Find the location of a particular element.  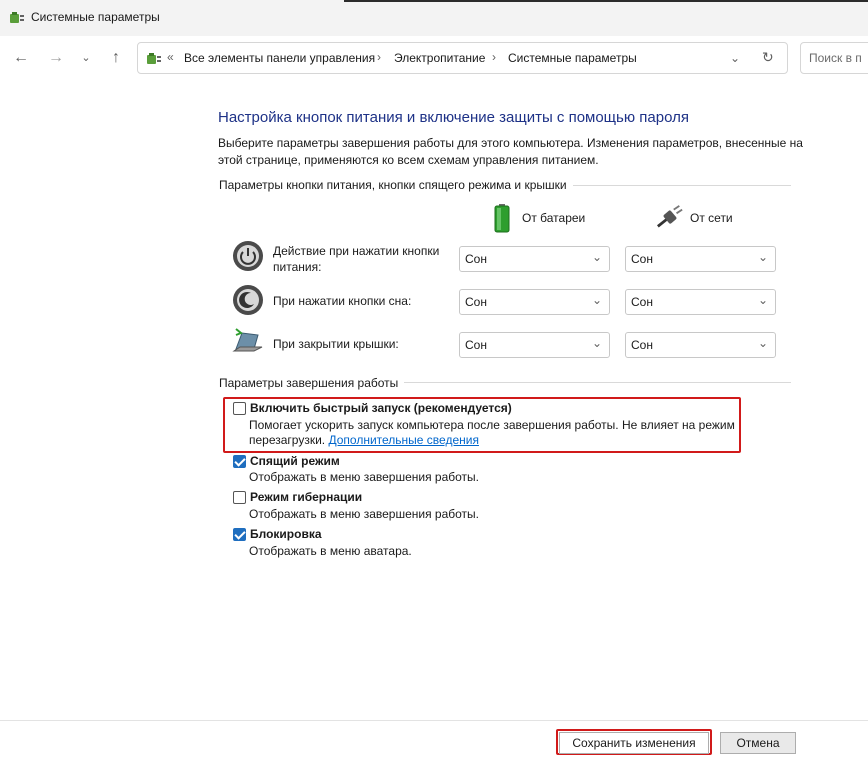

battery-column-header: От батареи is located at coordinates (536, 218).